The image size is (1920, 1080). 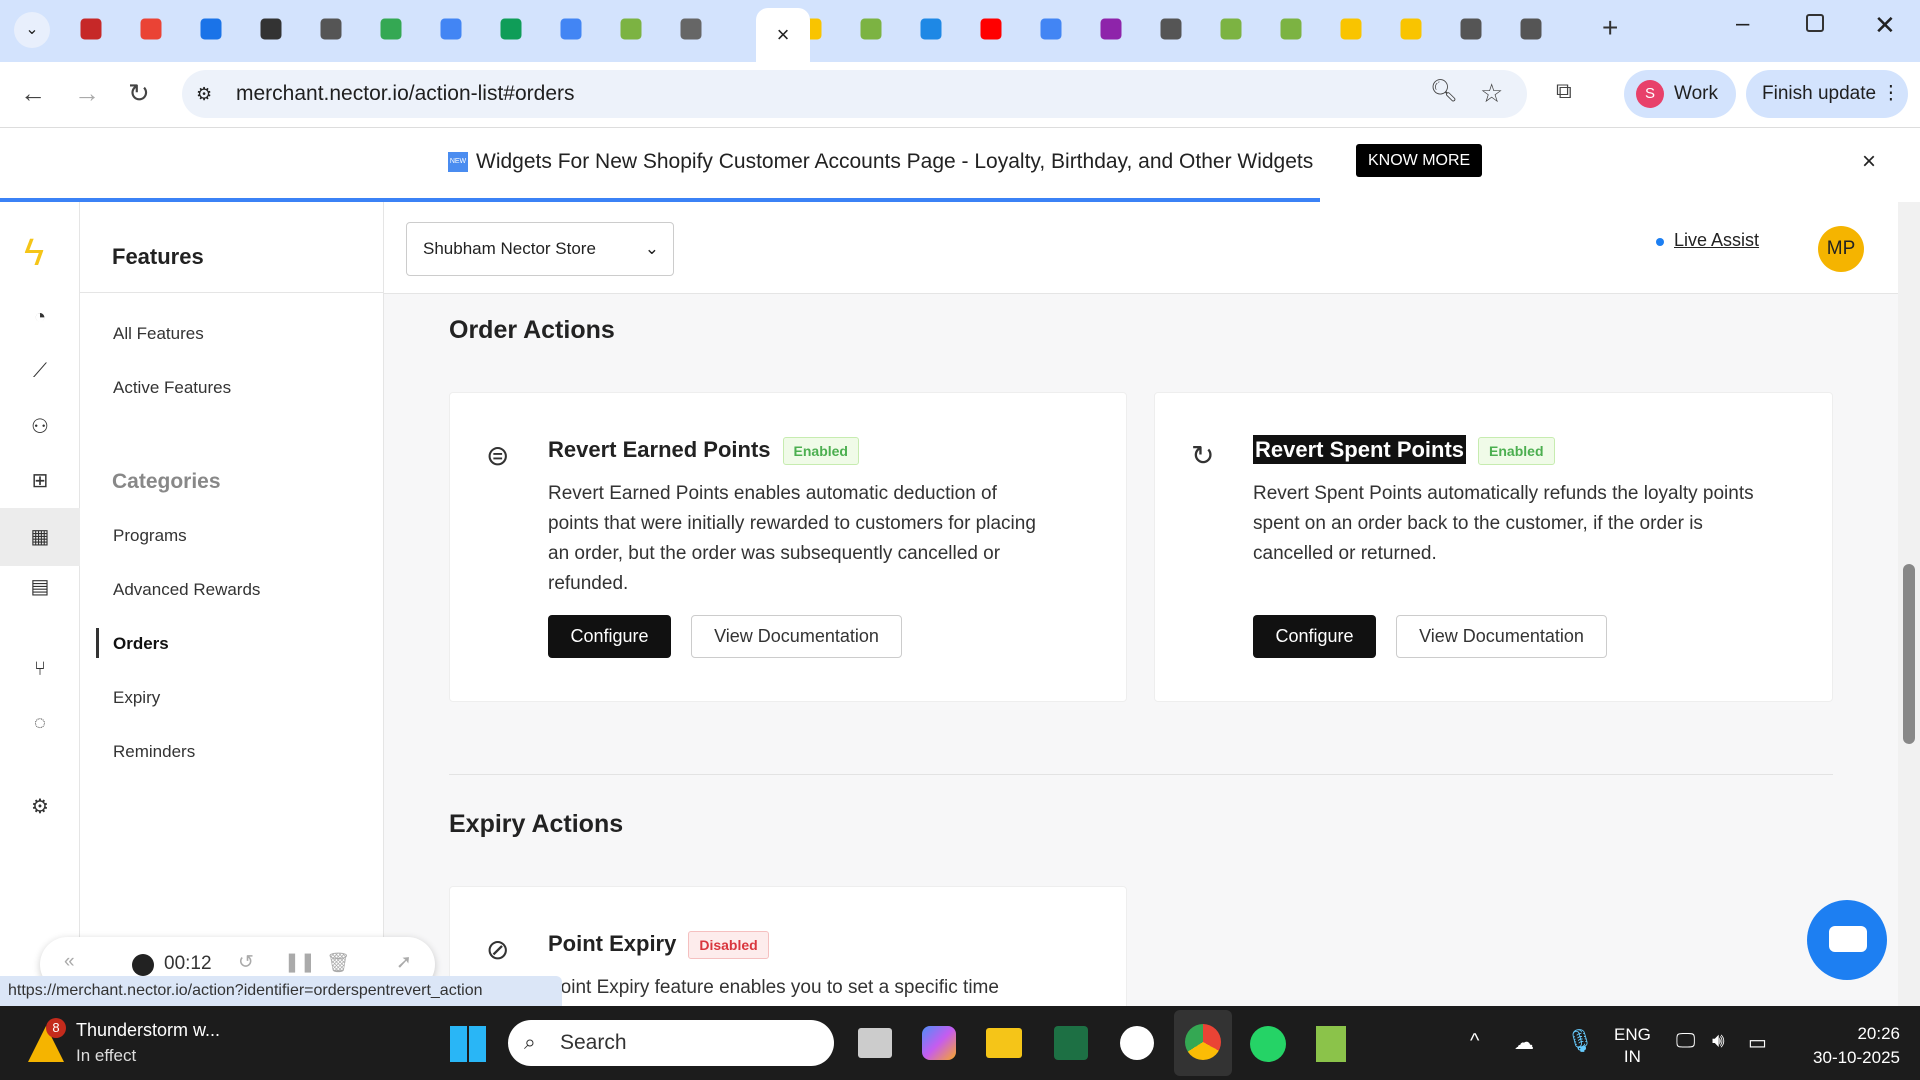 What do you see at coordinates (1268, 1044) in the screenshot?
I see `whatsapp-icon` at bounding box center [1268, 1044].